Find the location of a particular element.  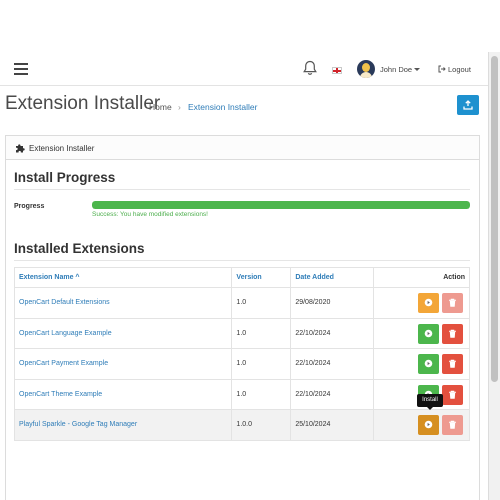

column-version: Version is located at coordinates (261, 277).